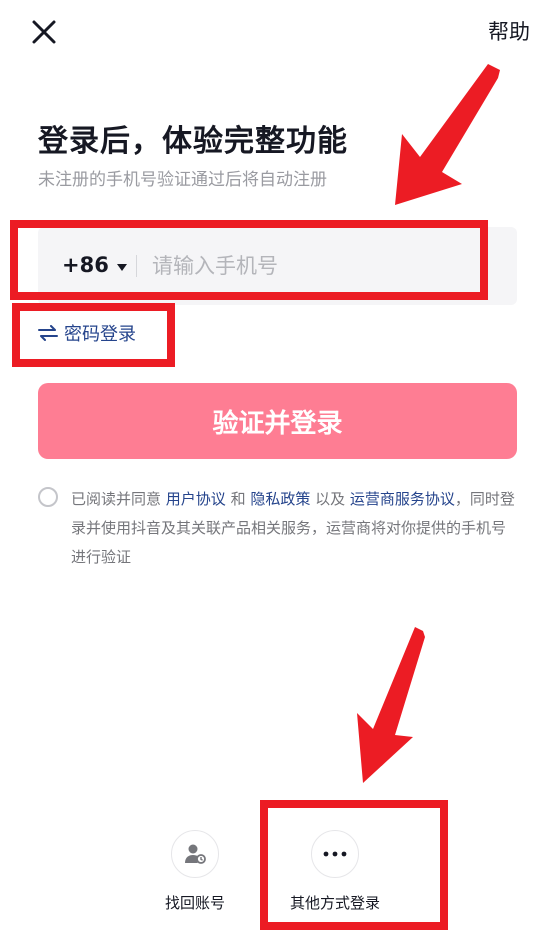 This screenshot has width=548, height=945. Describe the element at coordinates (118, 499) in the screenshot. I see `agreement-prefix: 已阅读并同意` at that location.